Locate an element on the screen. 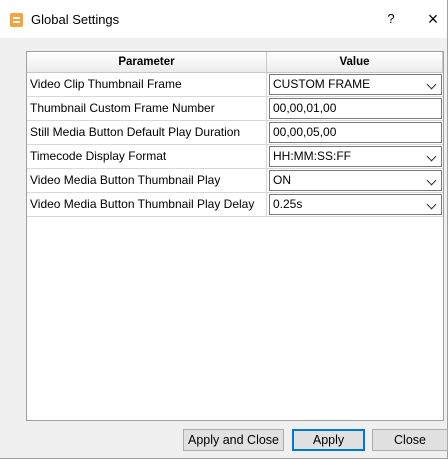 The width and height of the screenshot is (448, 459). custom-frame-number-field: 00,00,01,00 is located at coordinates (355, 108).